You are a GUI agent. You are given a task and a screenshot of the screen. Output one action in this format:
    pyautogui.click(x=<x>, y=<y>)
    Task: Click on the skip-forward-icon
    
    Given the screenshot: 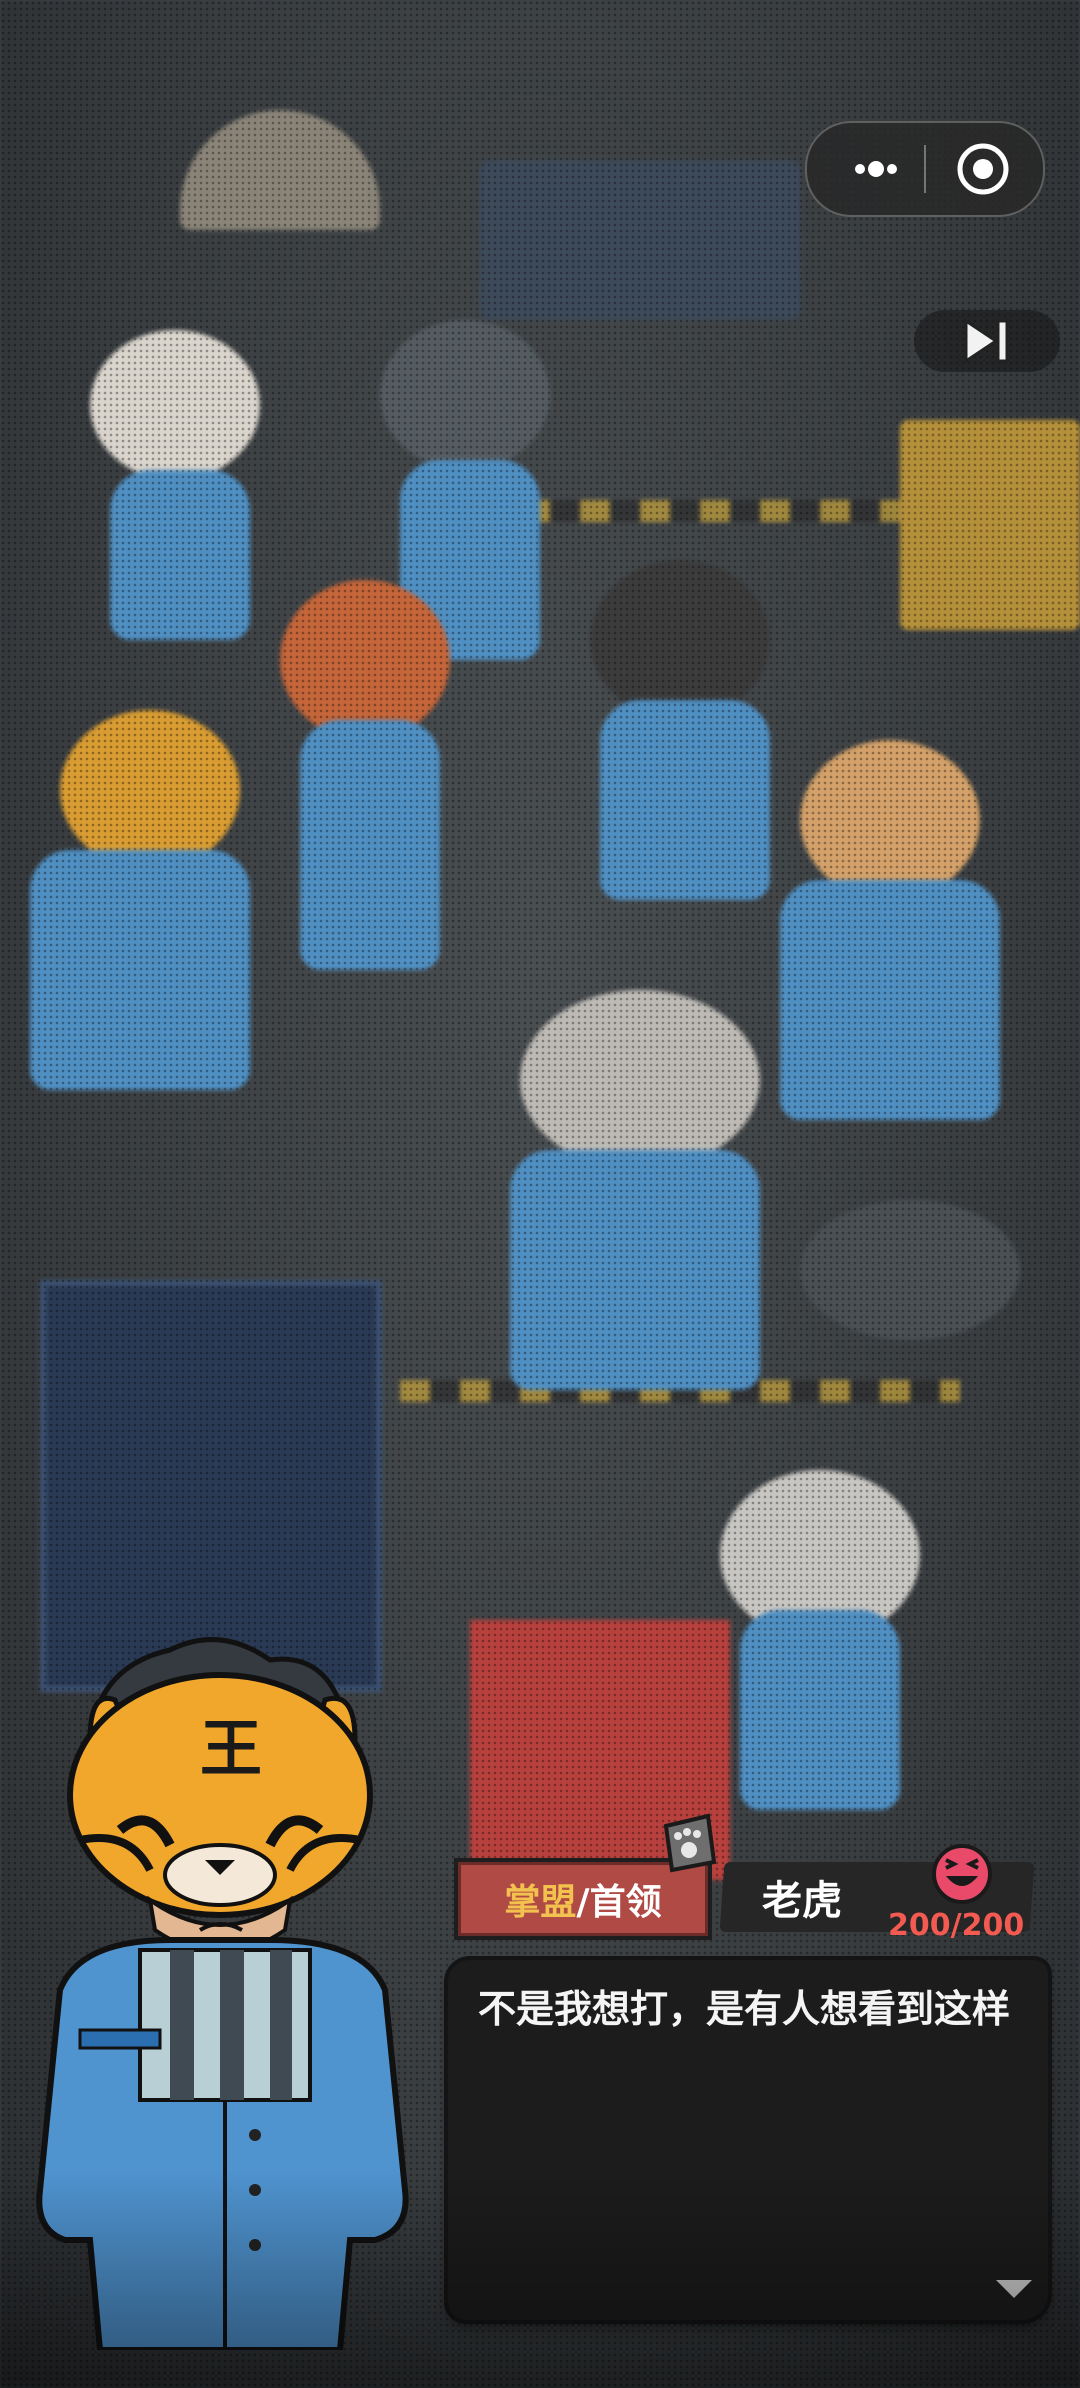 What is the action you would take?
    pyautogui.click(x=986, y=341)
    